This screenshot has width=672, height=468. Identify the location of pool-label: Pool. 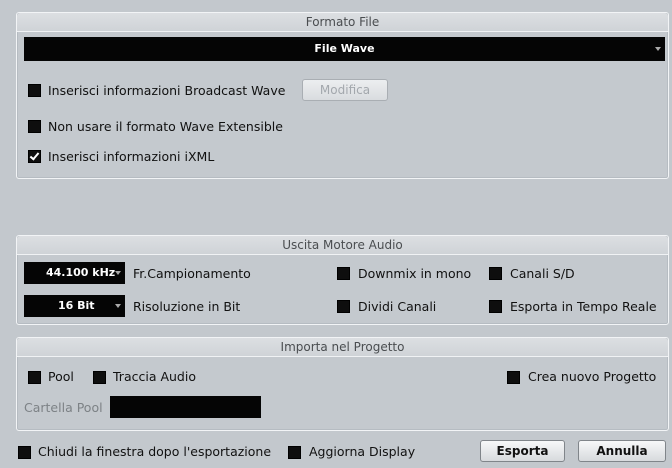
(61, 376).